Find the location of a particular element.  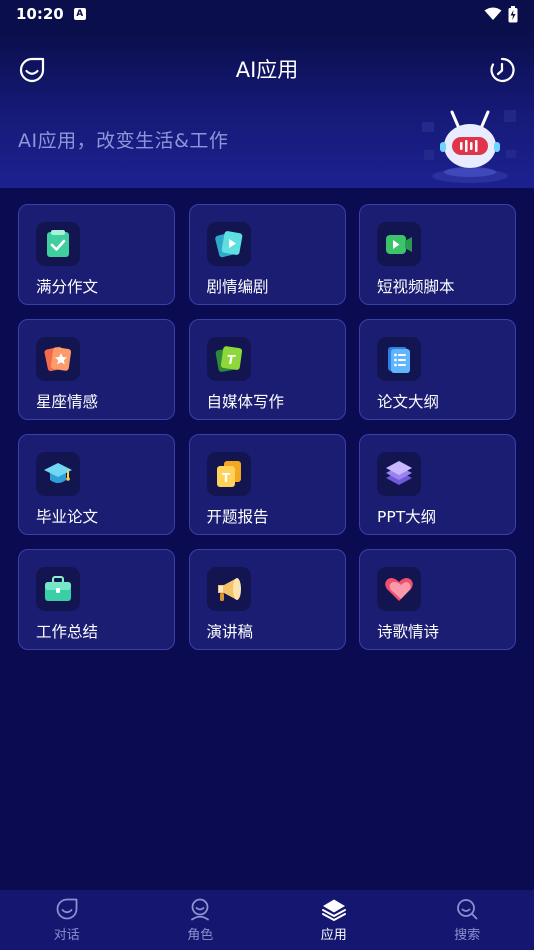

wifi-icon is located at coordinates (493, 13).